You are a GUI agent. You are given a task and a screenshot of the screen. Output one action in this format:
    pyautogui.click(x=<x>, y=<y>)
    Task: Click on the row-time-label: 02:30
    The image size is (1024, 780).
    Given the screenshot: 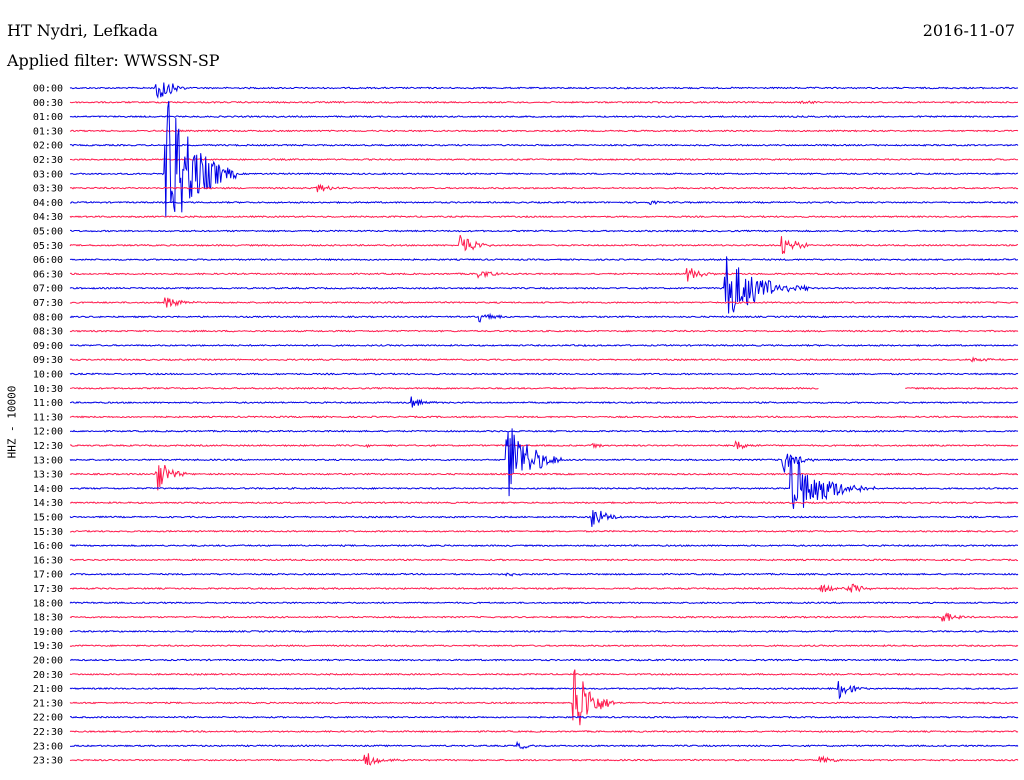 What is the action you would take?
    pyautogui.click(x=48, y=160)
    